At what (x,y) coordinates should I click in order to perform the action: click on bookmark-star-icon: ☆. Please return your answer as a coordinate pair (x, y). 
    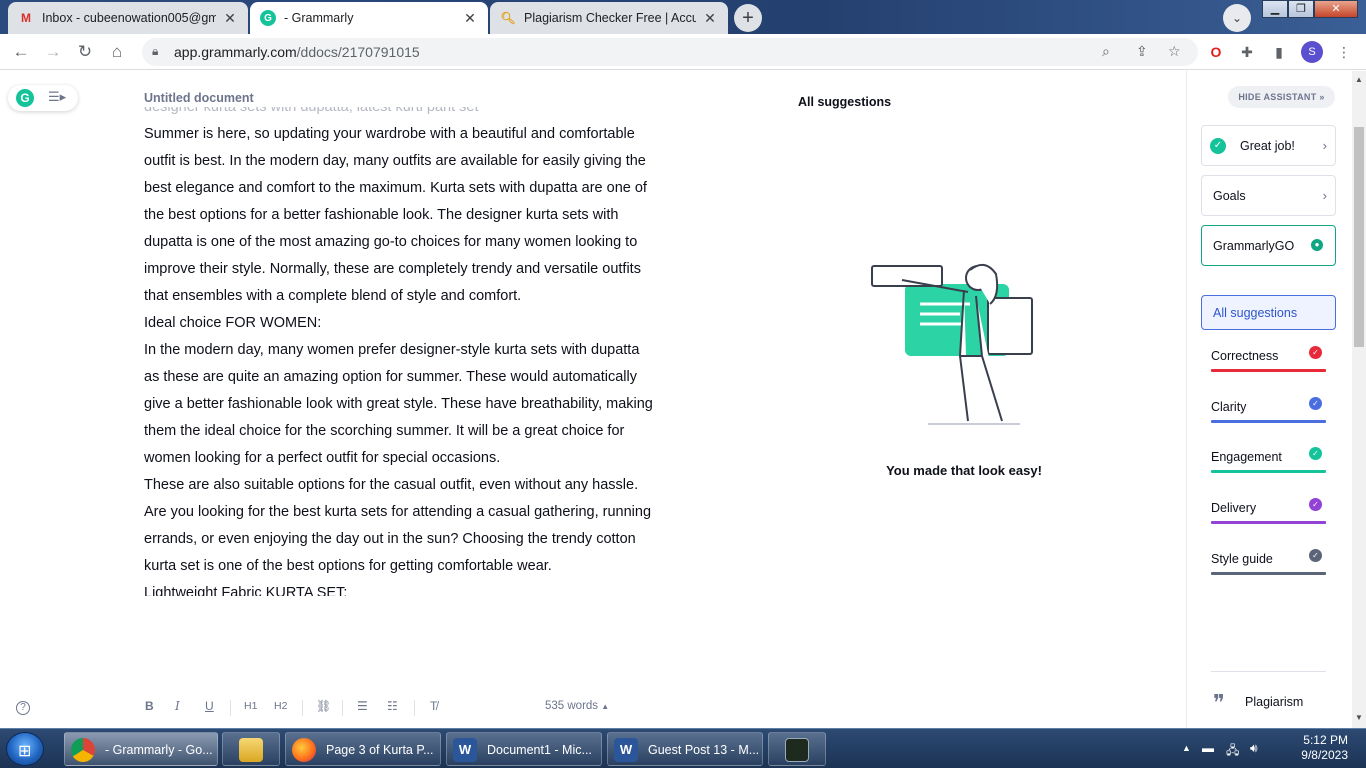
    Looking at the image, I should click on (1174, 51).